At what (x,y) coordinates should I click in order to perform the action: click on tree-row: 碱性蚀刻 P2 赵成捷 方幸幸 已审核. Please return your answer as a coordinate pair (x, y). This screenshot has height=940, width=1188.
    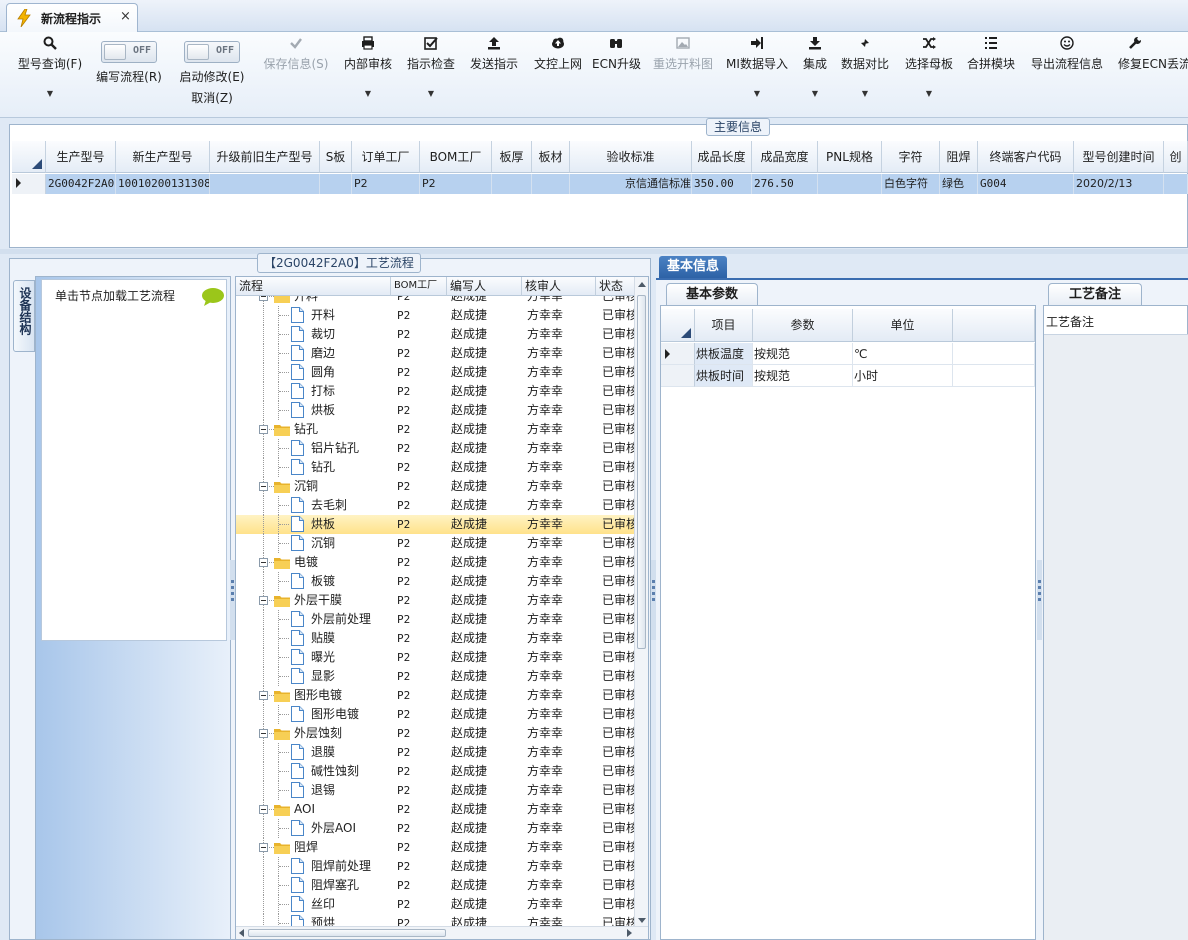
    Looking at the image, I should click on (436, 771).